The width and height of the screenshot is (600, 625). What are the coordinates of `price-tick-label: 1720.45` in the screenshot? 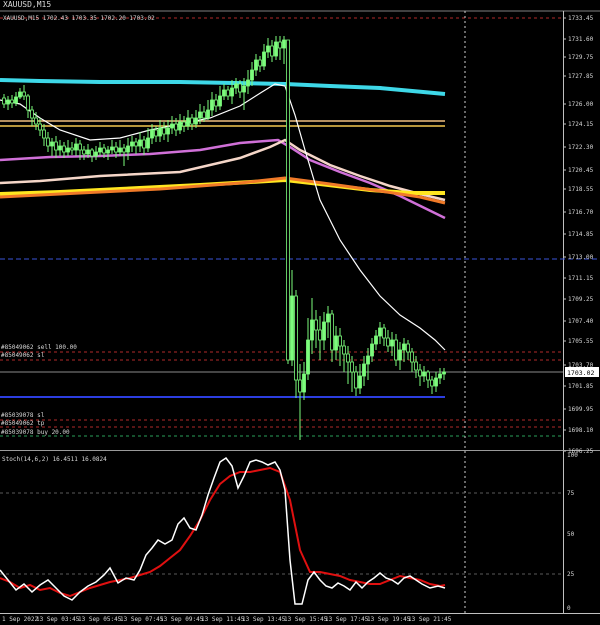 It's located at (581, 170).